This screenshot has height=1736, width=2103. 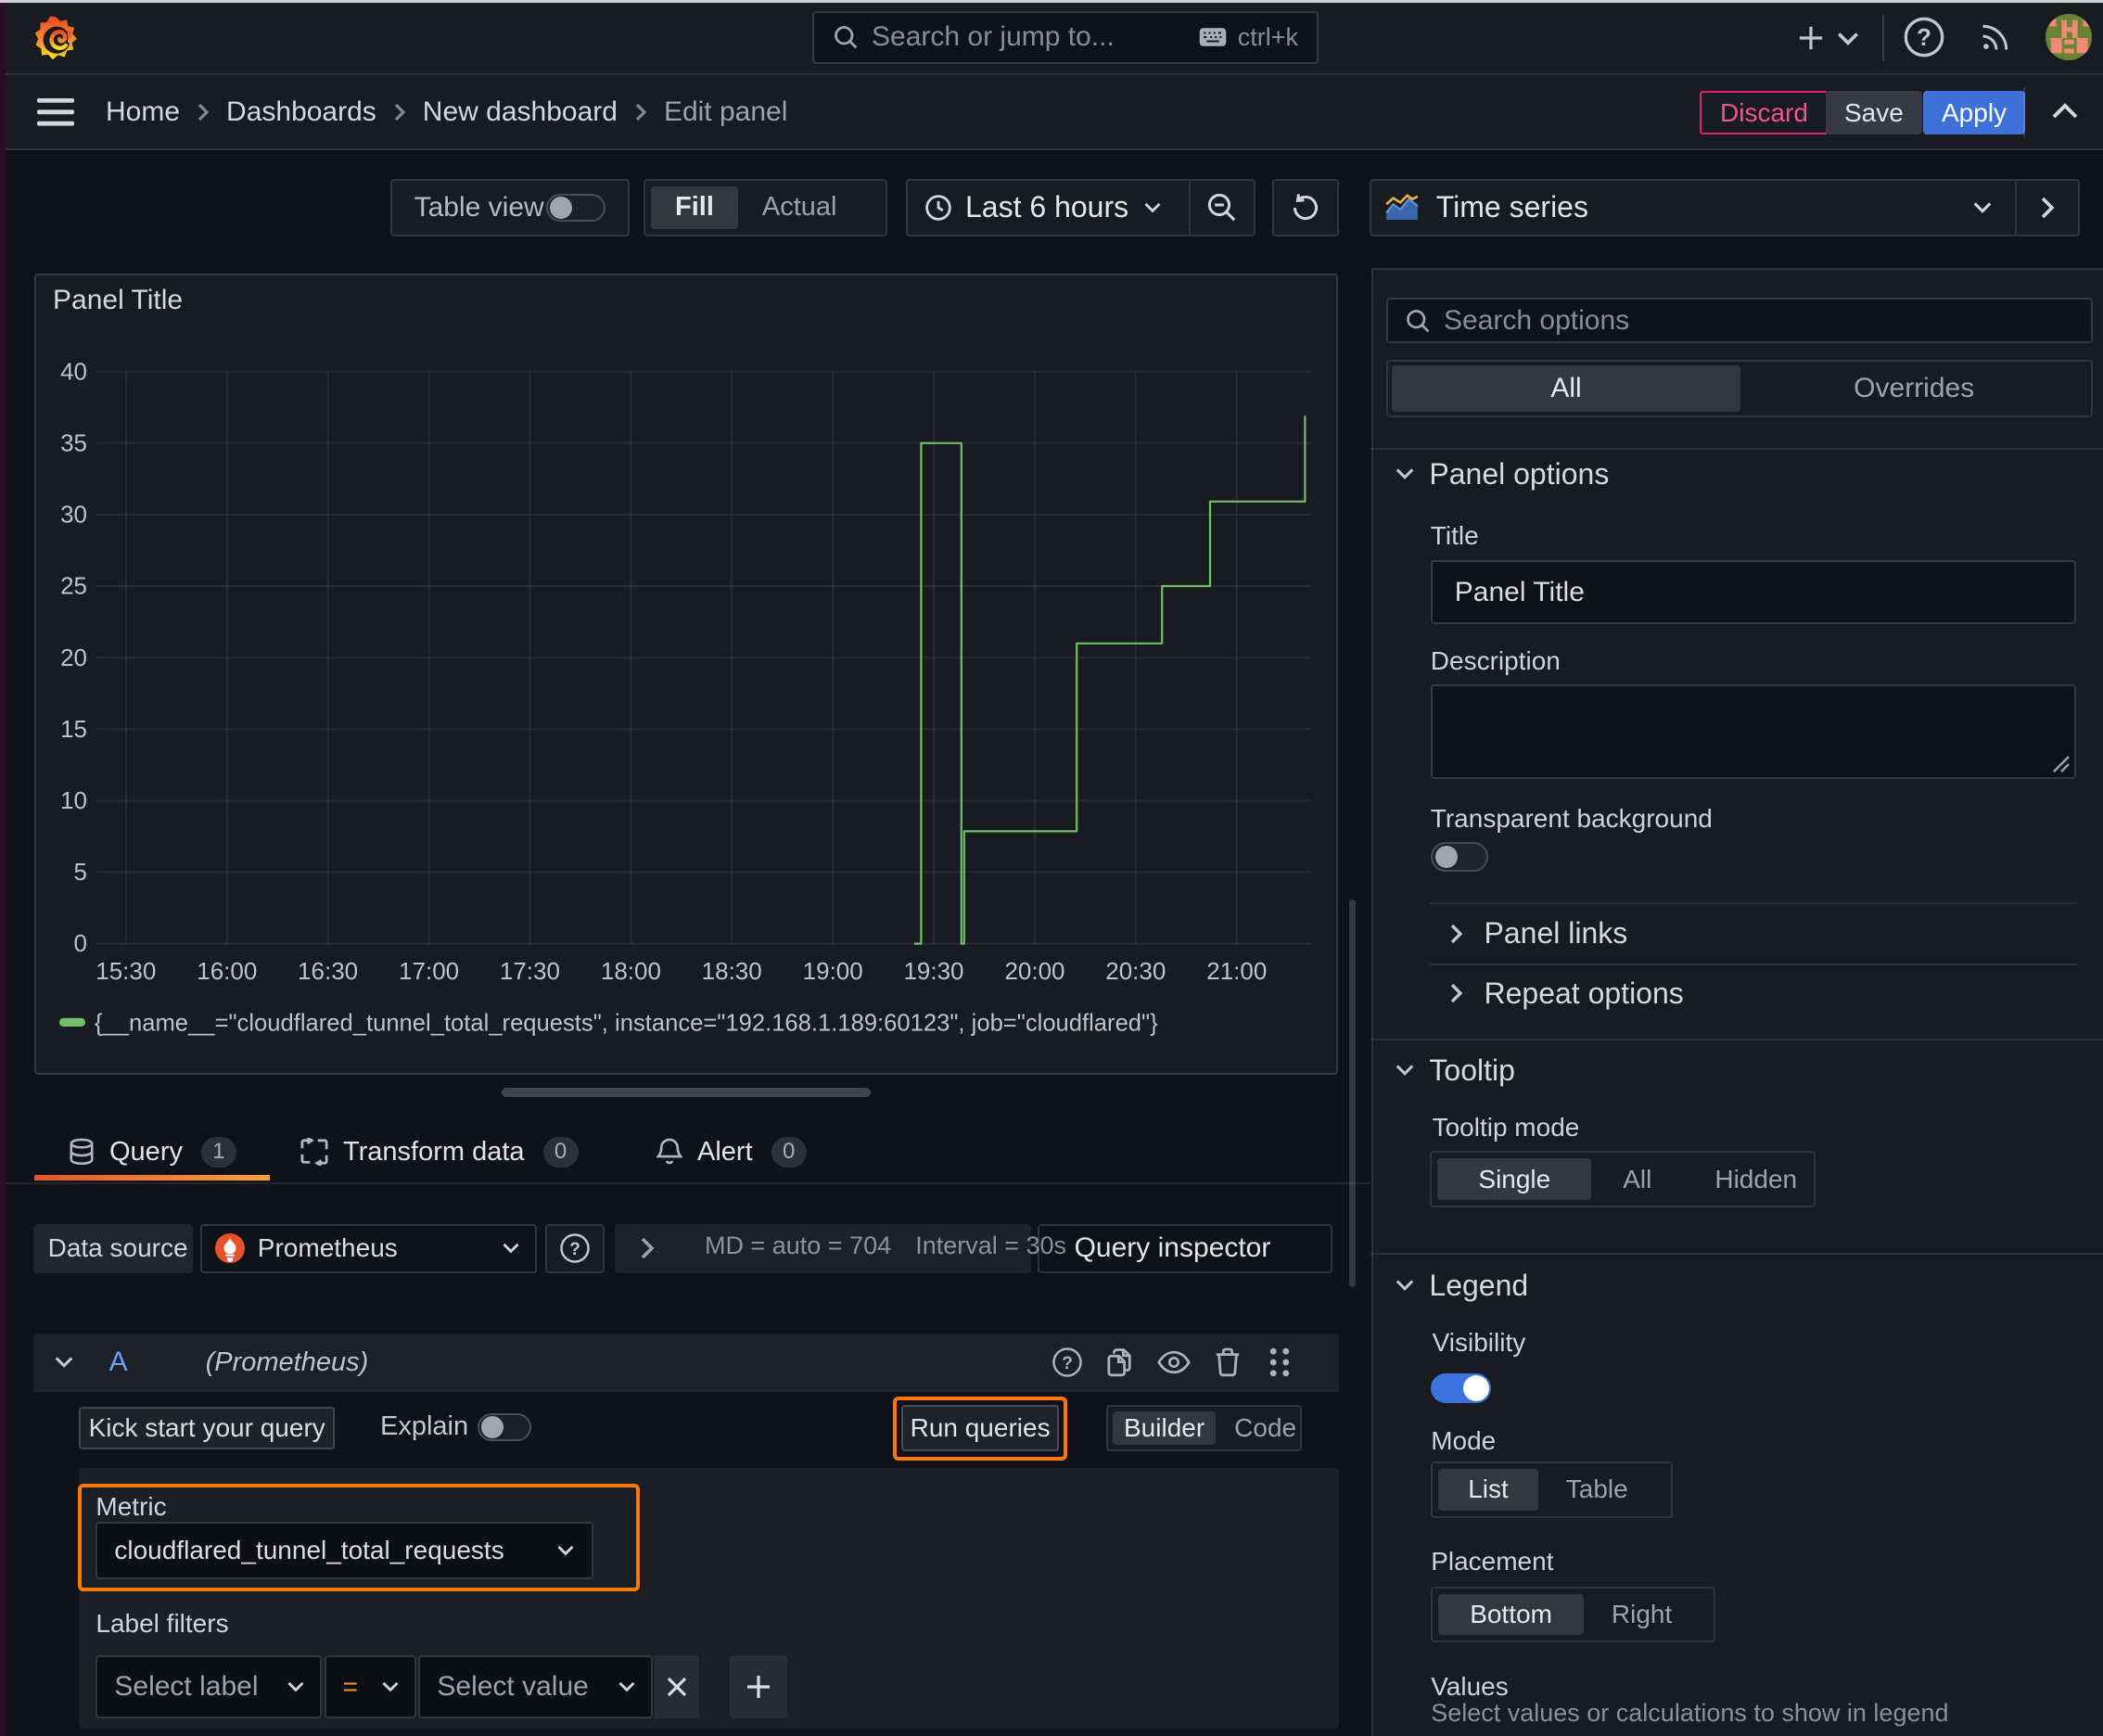 I want to click on svg-text: 15, so click(x=73, y=729).